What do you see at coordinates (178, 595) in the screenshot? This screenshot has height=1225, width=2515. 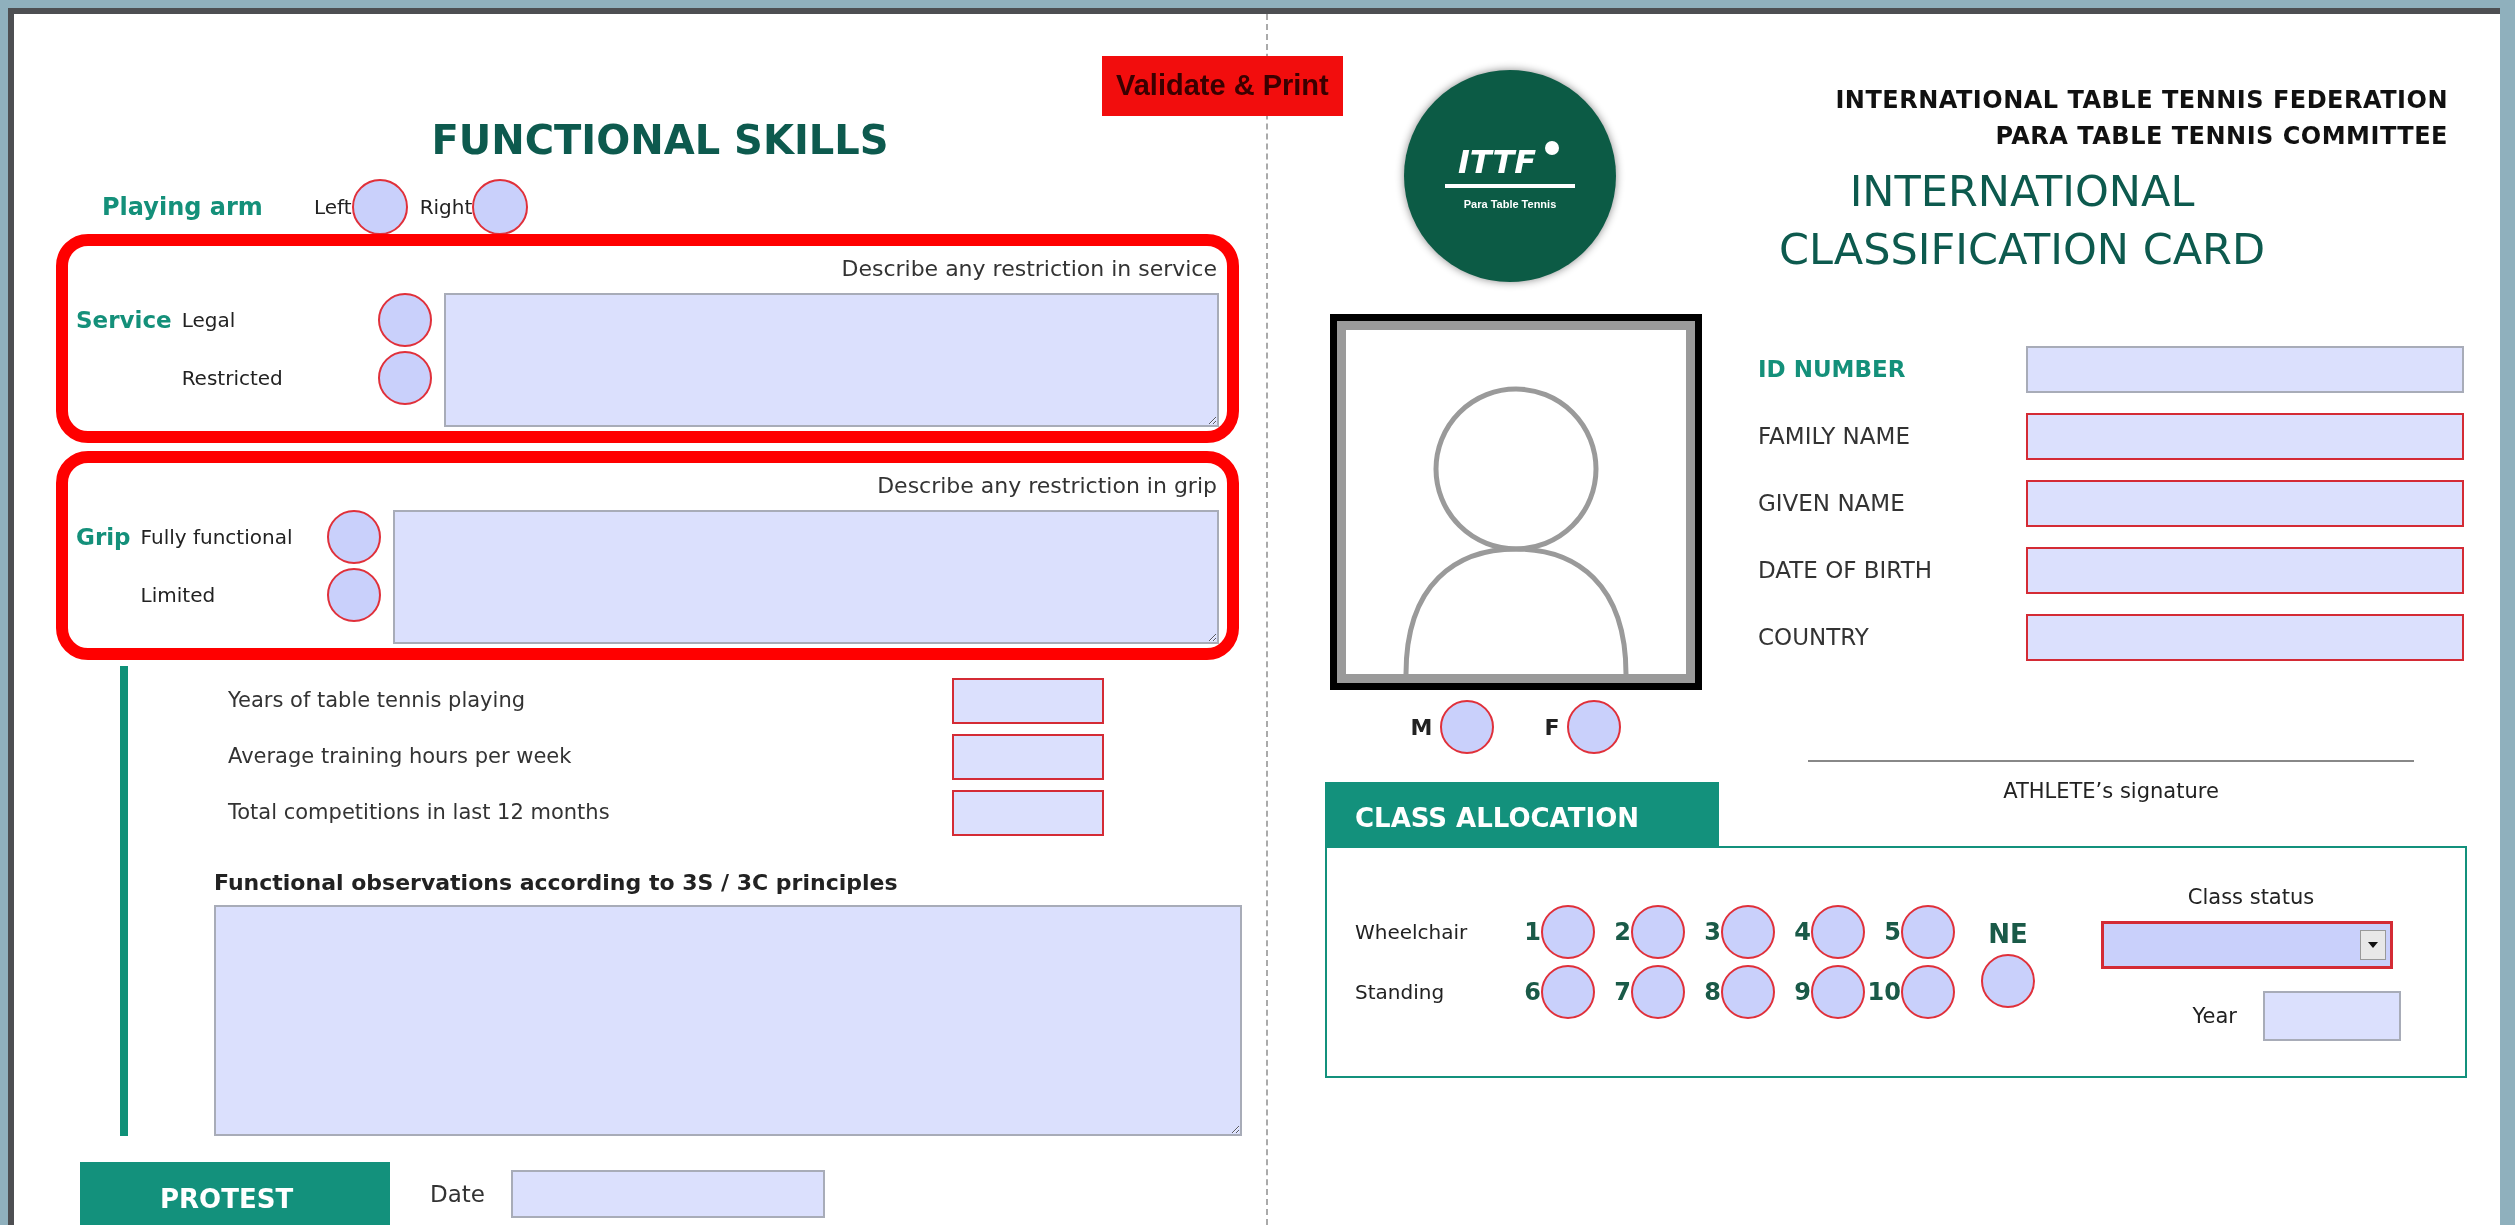 I see `option-label: Limited` at bounding box center [178, 595].